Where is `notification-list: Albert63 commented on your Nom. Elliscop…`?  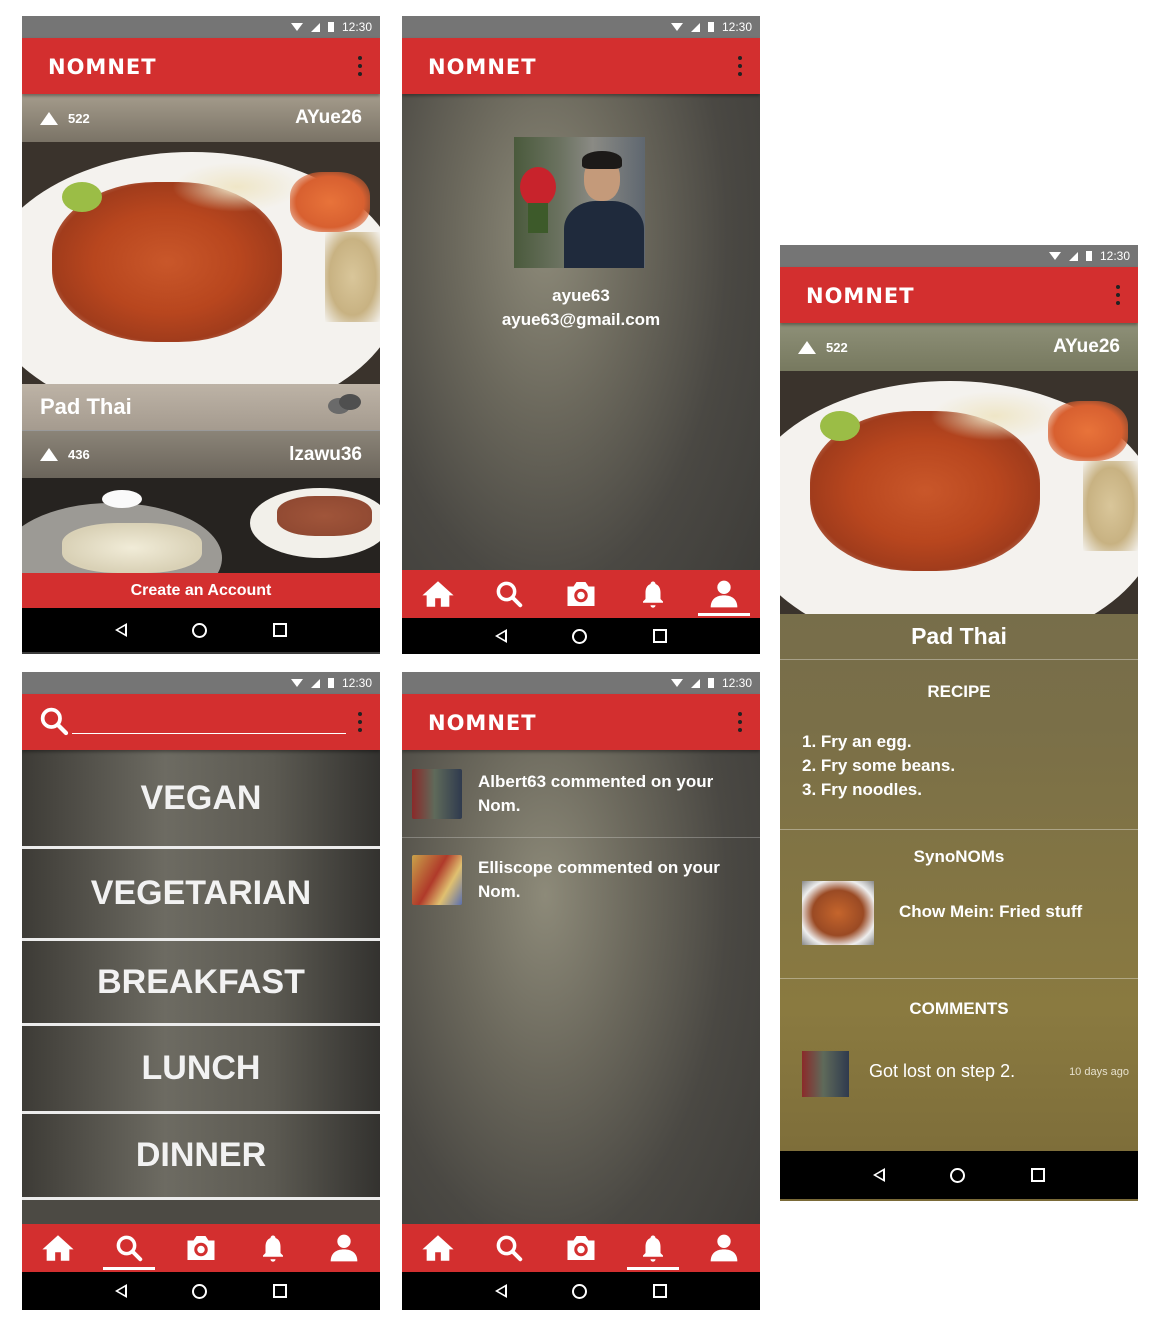
notification-list: Albert63 commented on your Nom. Elliscop… is located at coordinates (581, 987).